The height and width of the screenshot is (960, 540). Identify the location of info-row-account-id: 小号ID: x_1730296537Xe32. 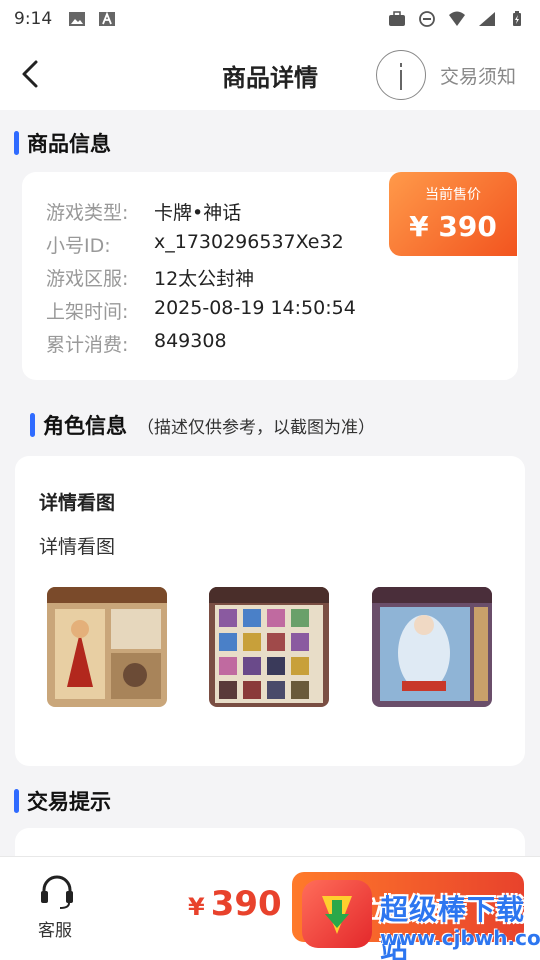
(195, 244).